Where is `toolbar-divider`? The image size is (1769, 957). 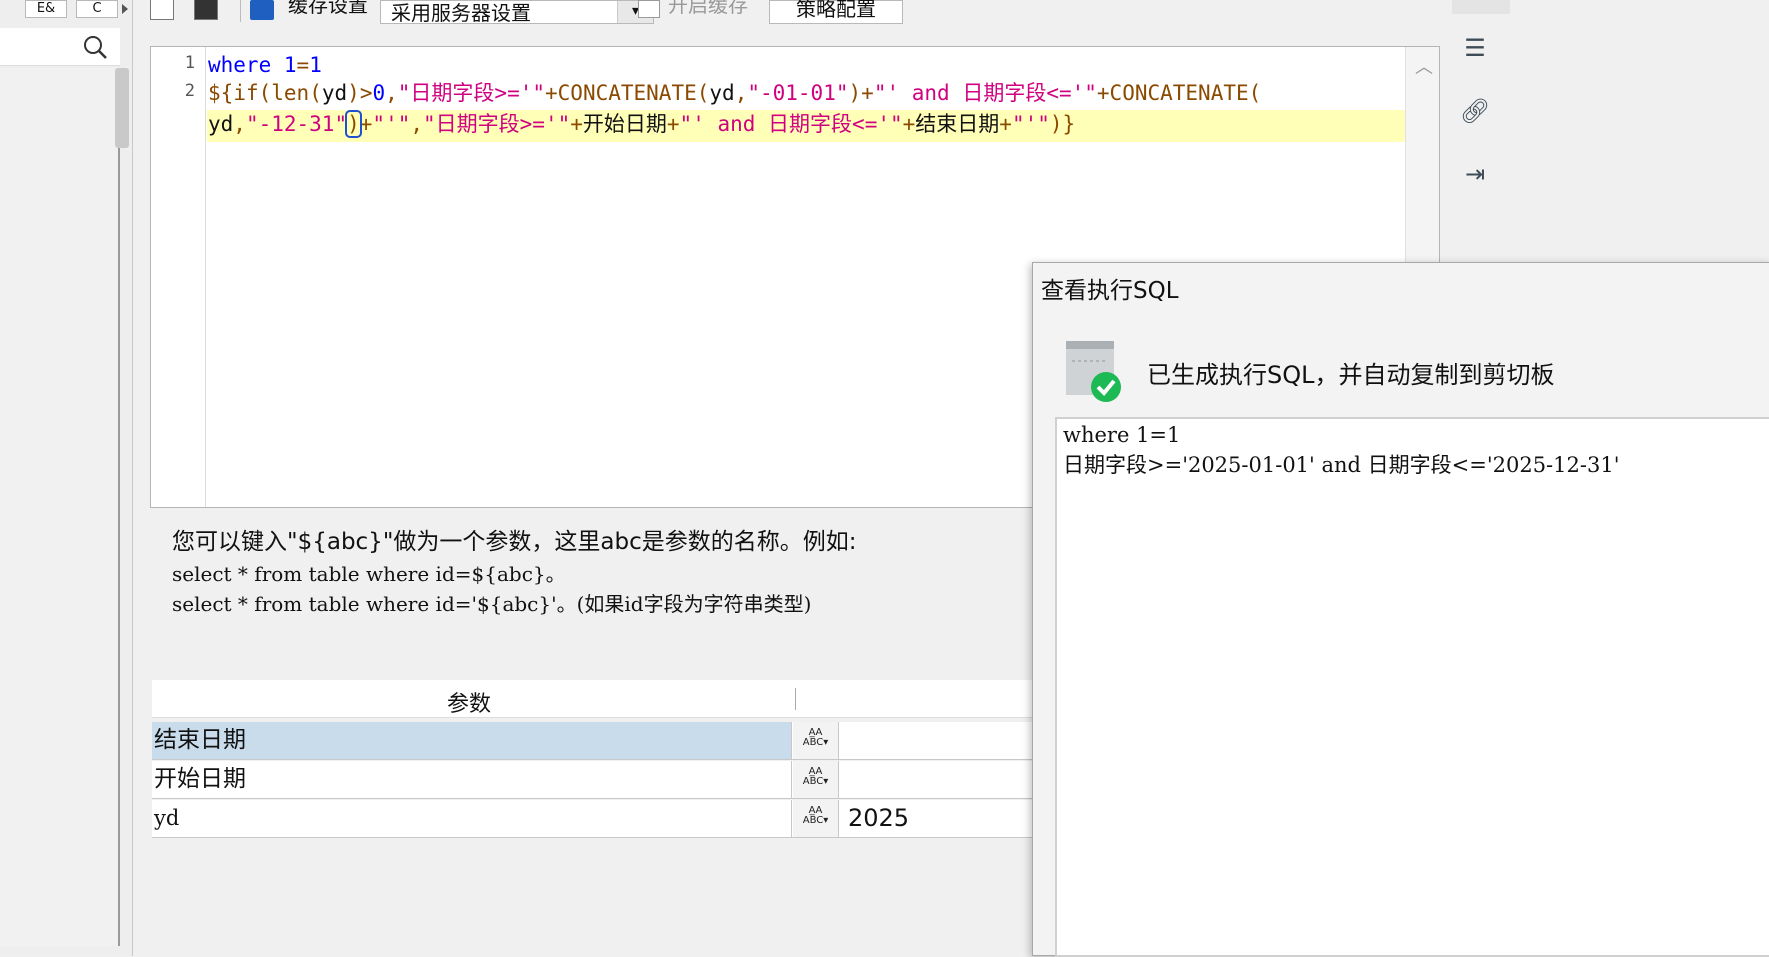 toolbar-divider is located at coordinates (240, 11).